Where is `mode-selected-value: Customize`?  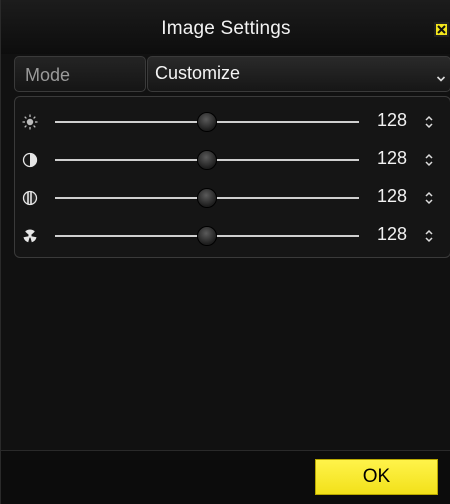 mode-selected-value: Customize is located at coordinates (198, 73).